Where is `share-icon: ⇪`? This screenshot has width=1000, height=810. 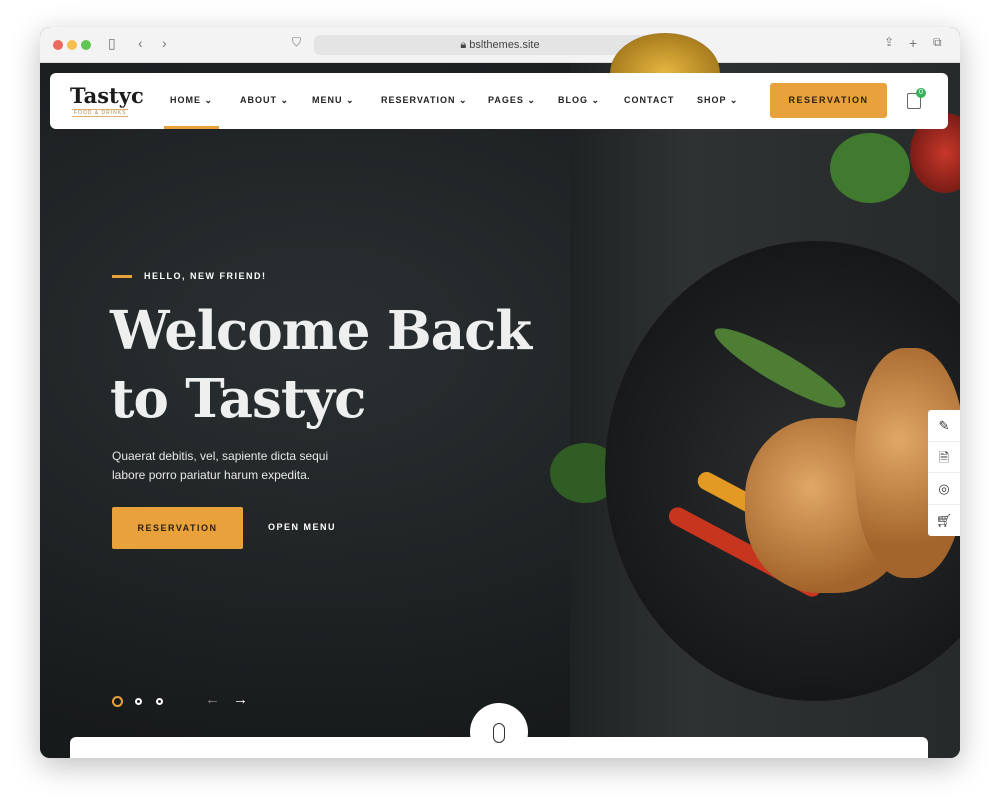
share-icon: ⇪ is located at coordinates (889, 42).